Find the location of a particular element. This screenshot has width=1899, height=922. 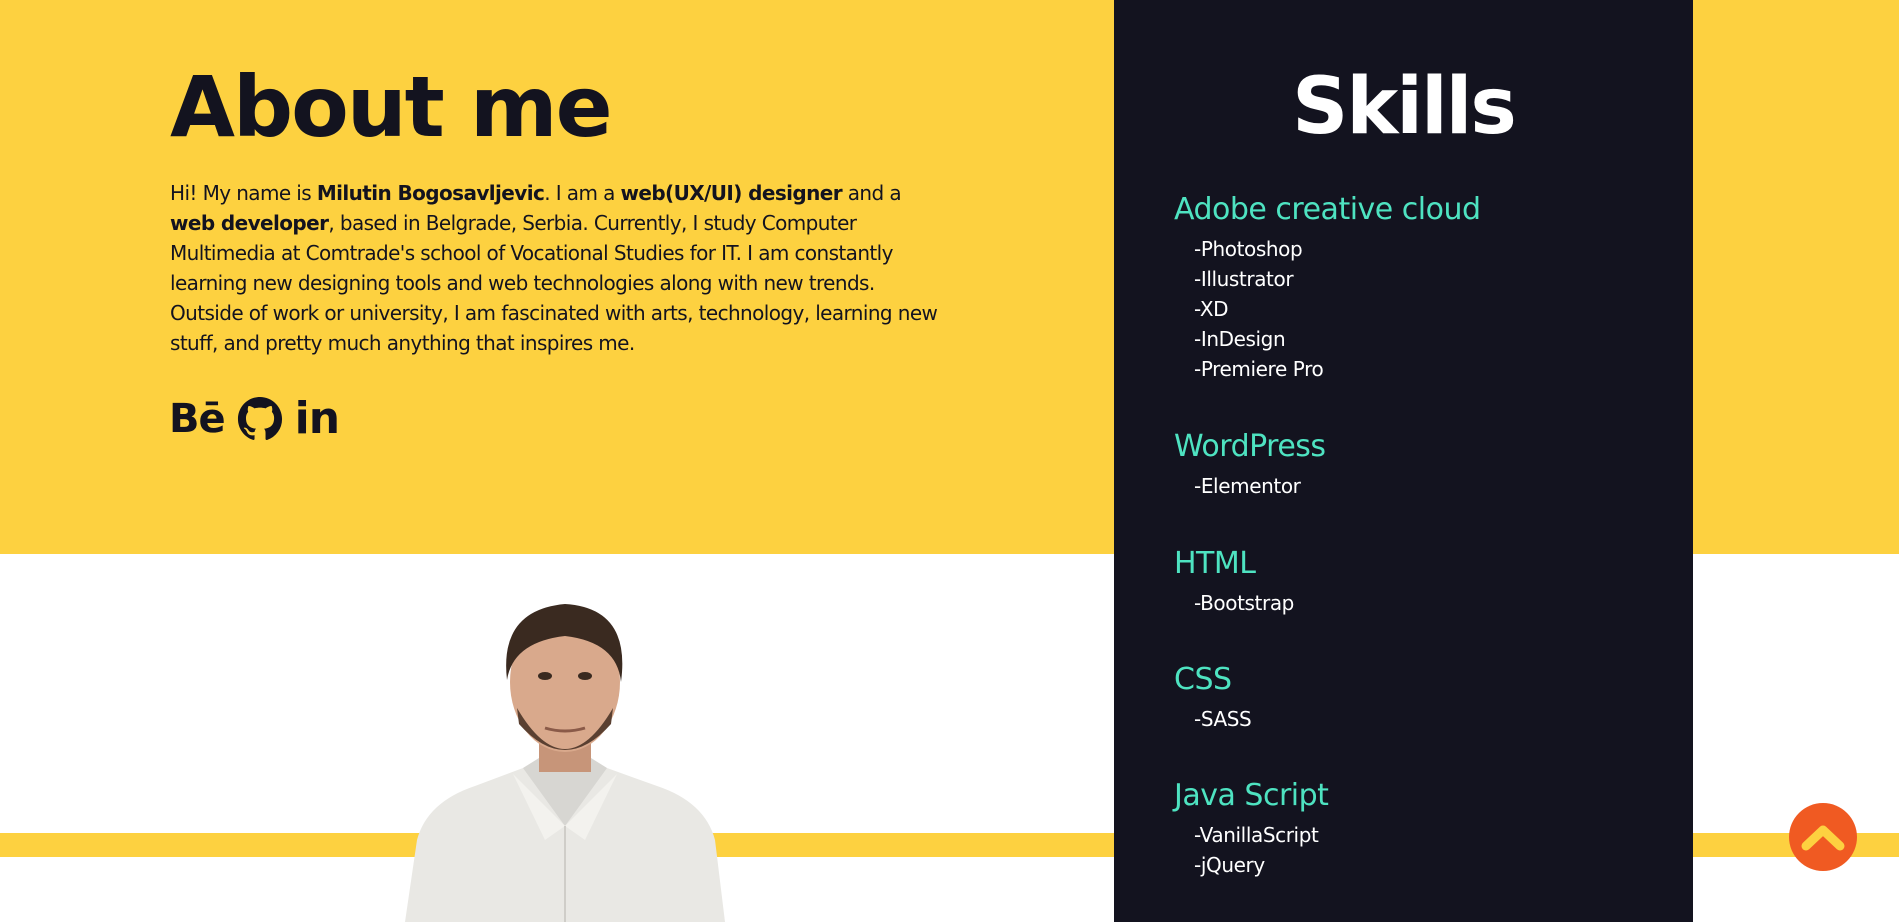

github-link is located at coordinates (260, 419).